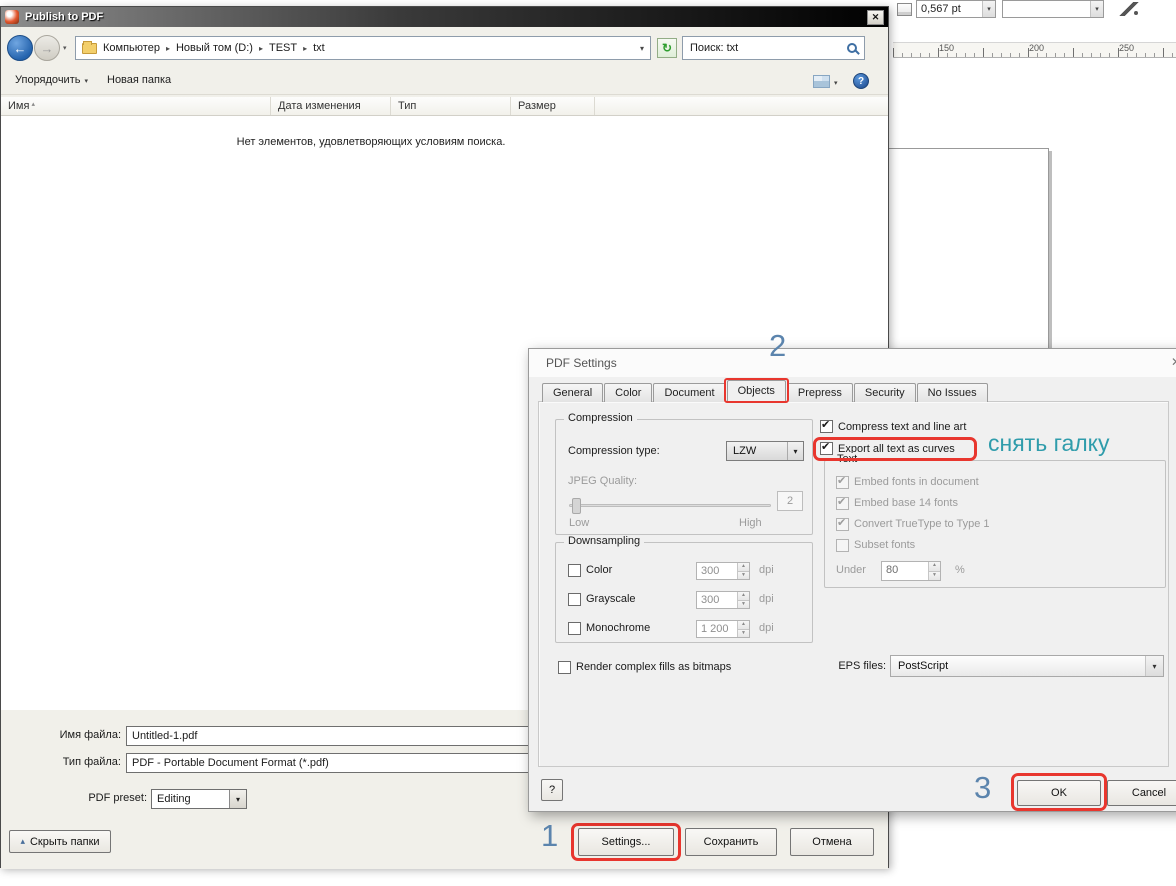 The height and width of the screenshot is (886, 1176). I want to click on compress-text-label: Compress text and line art, so click(902, 426).